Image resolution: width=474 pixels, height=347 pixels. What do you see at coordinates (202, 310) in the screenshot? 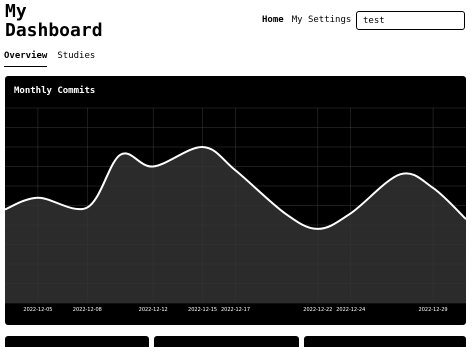
I see `x-tick-label: 2022-12-15` at bounding box center [202, 310].